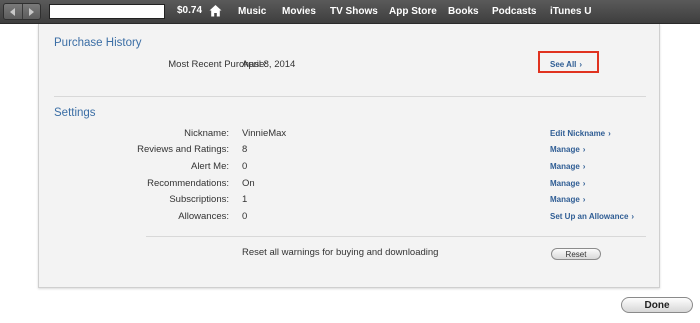  What do you see at coordinates (248, 183) in the screenshot?
I see `recommendations-value: On` at bounding box center [248, 183].